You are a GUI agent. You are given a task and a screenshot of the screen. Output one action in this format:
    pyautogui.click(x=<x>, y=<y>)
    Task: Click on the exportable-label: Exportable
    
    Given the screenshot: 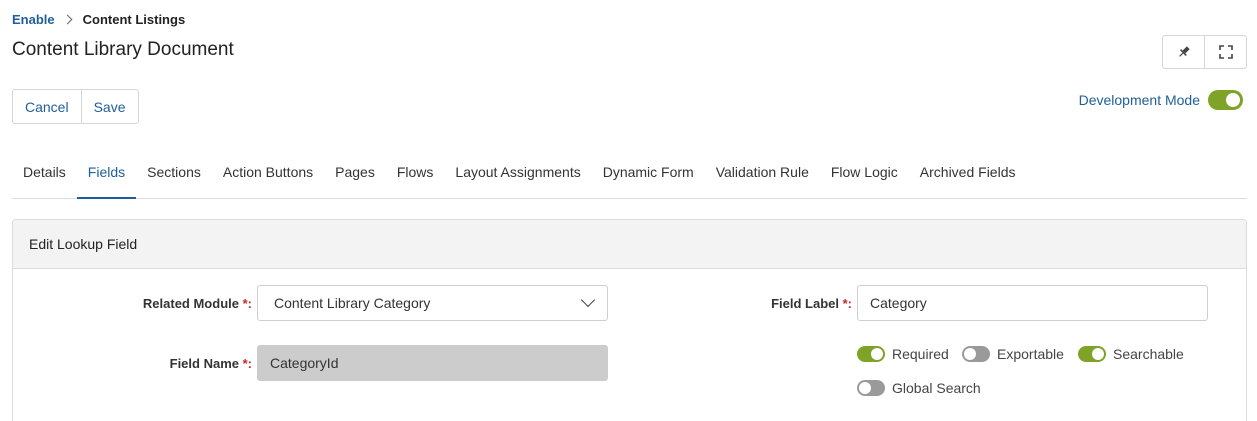 What is the action you would take?
    pyautogui.click(x=1030, y=354)
    